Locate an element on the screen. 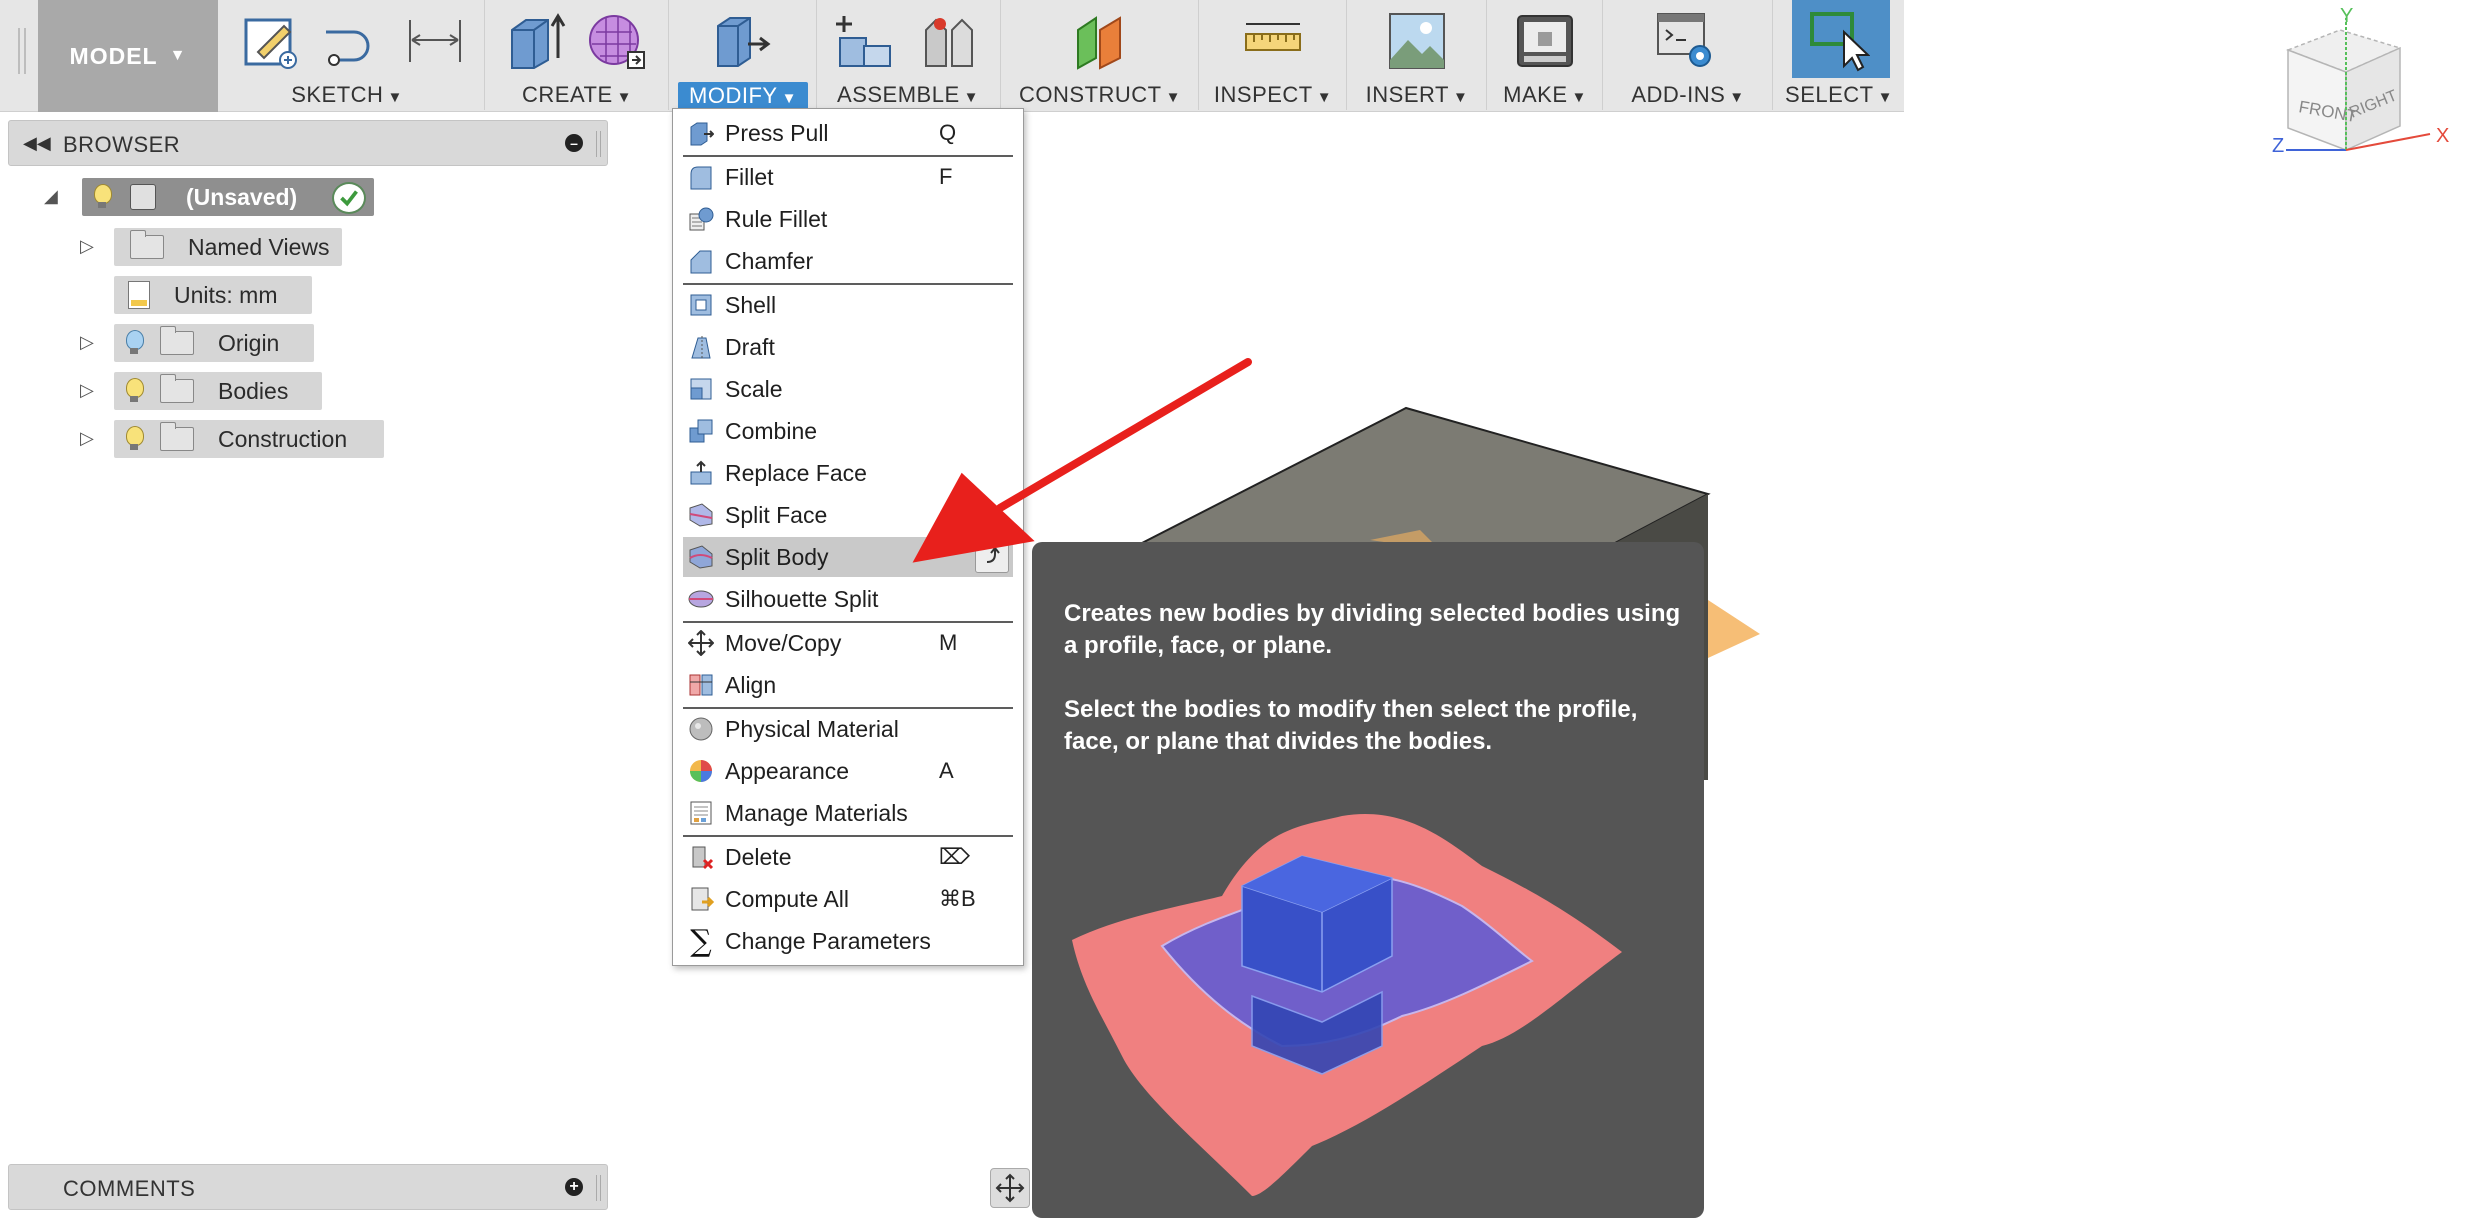 The height and width of the screenshot is (1218, 2466). modify-menu-label: MODIFY ▼ is located at coordinates (743, 96).